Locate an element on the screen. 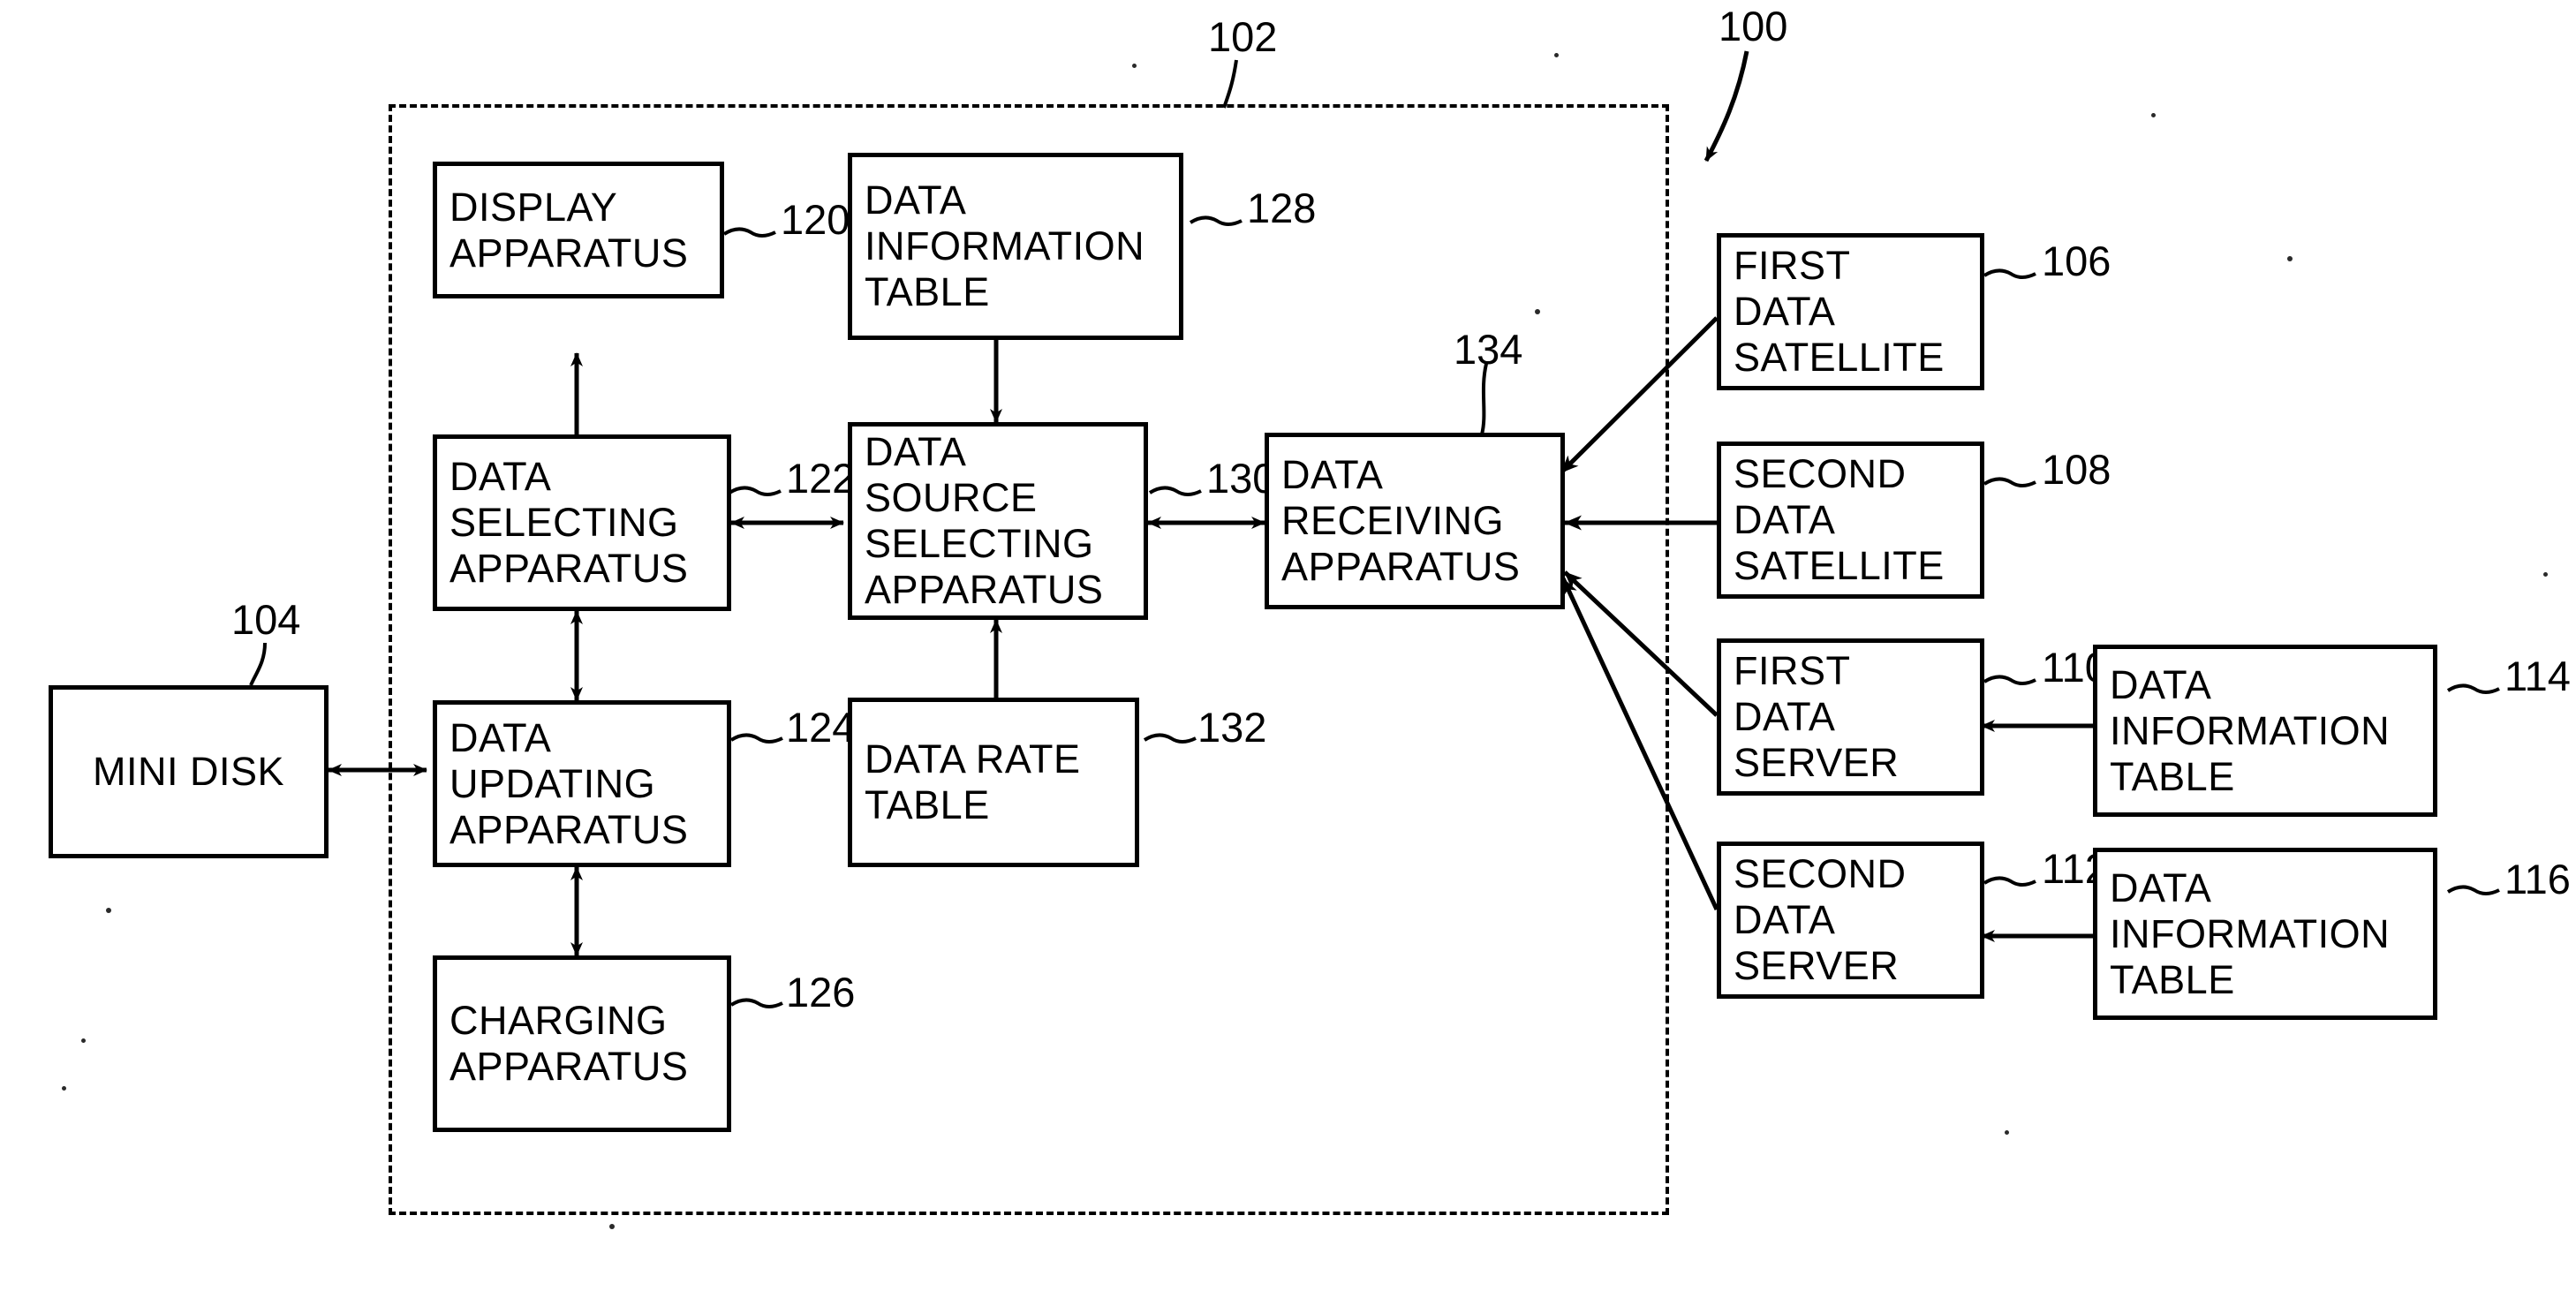 The image size is (2576, 1291). ref-number-102: 102 is located at coordinates (1243, 36).